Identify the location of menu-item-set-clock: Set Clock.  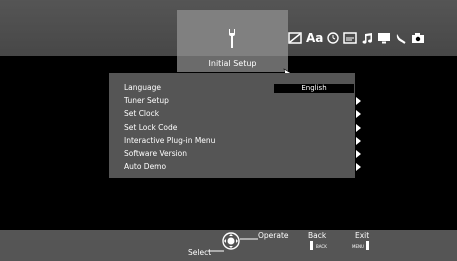
(242, 114).